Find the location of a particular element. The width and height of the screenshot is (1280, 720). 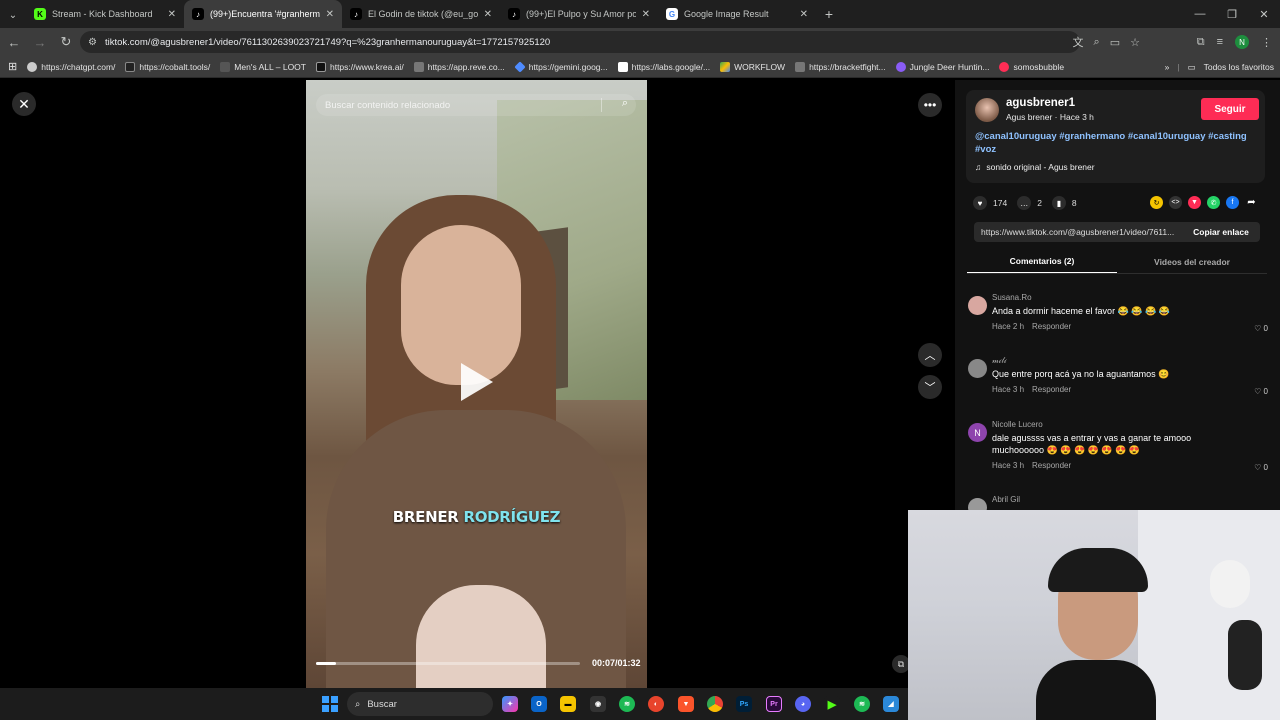

media-icon: ≡ is located at coordinates (1220, 42).